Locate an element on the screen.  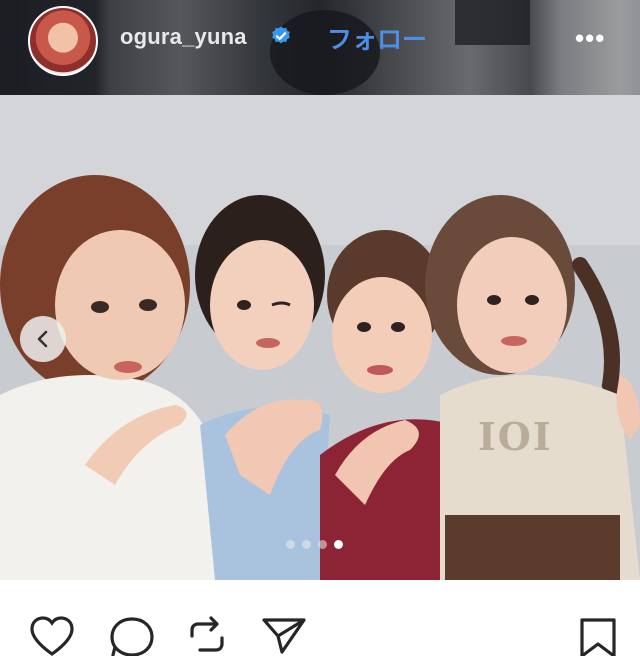
chevron-left-icon is located at coordinates (42, 339).